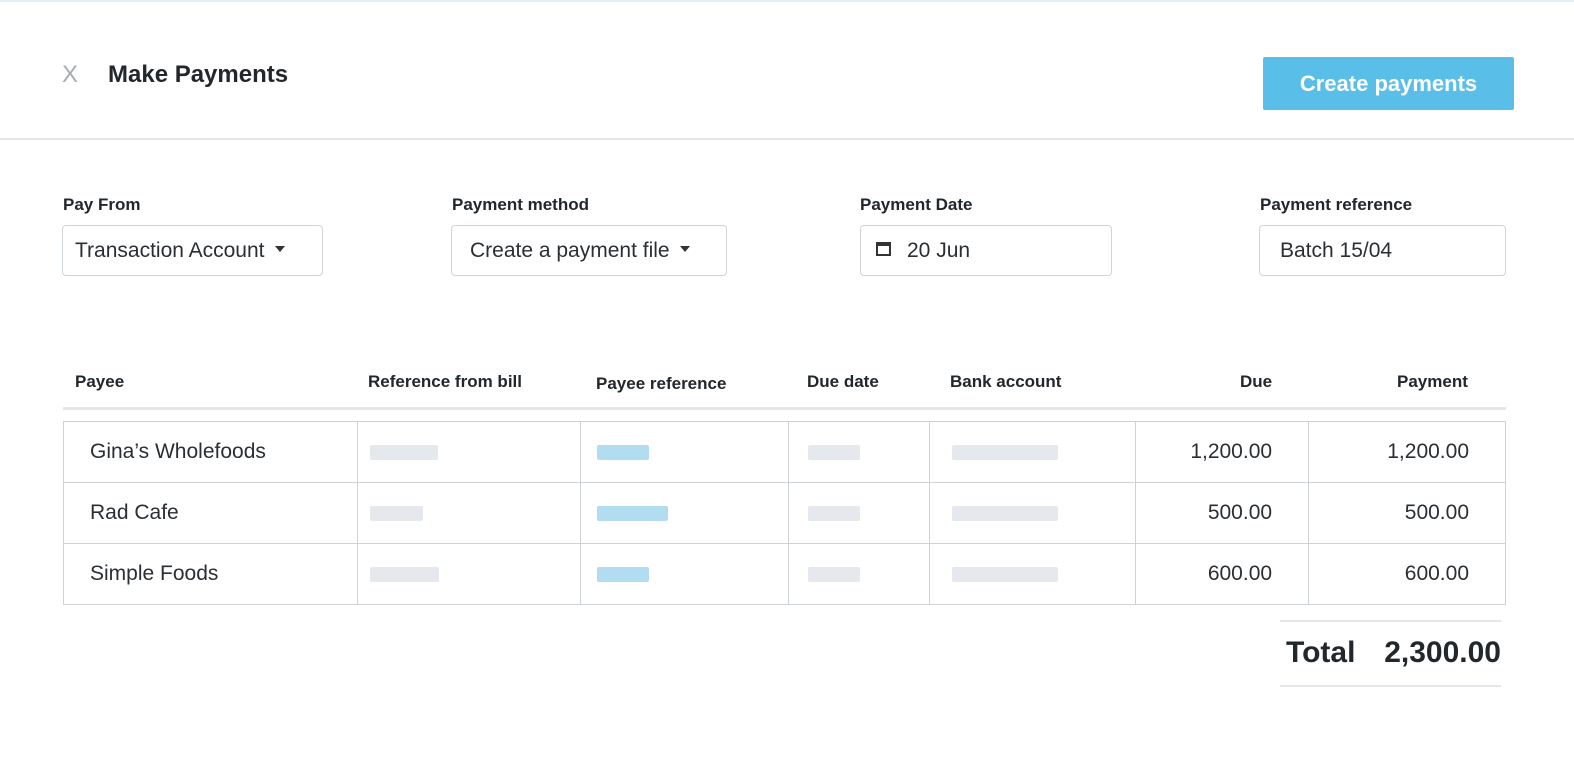 The height and width of the screenshot is (770, 1574). What do you see at coordinates (520, 204) in the screenshot?
I see `payment-method-label: Payment method` at bounding box center [520, 204].